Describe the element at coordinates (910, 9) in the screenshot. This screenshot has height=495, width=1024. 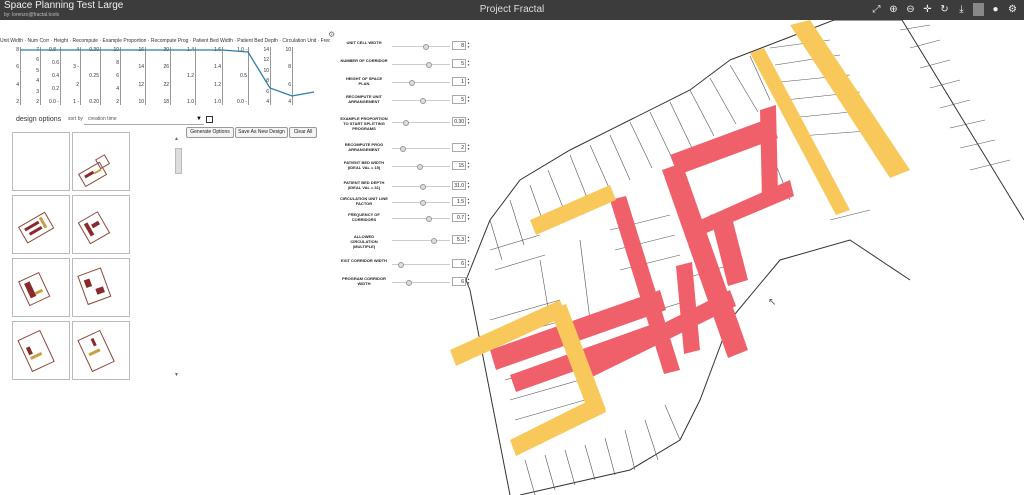
I see `zoom-out-icon: ⊖` at that location.